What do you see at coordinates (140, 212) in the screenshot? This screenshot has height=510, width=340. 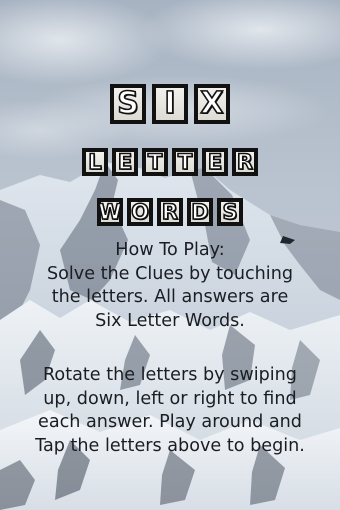 I see `letter-tile: O` at bounding box center [140, 212].